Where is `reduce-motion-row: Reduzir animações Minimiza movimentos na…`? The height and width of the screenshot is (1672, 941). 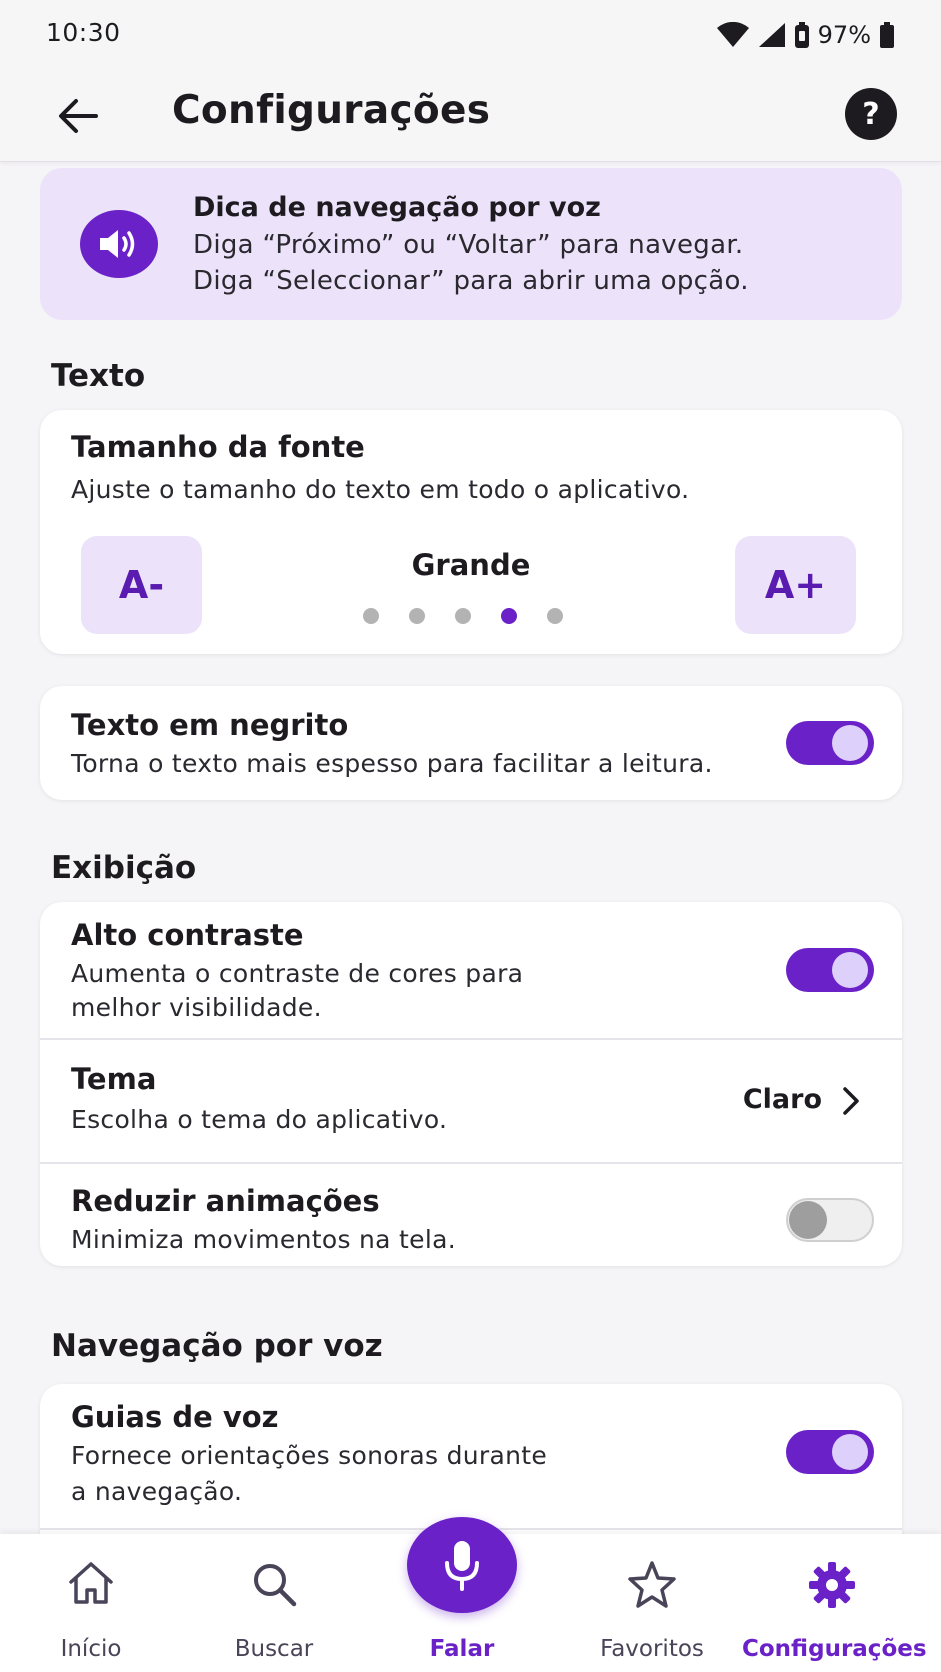 reduce-motion-row: Reduzir animações Minimiza movimentos na… is located at coordinates (471, 1215).